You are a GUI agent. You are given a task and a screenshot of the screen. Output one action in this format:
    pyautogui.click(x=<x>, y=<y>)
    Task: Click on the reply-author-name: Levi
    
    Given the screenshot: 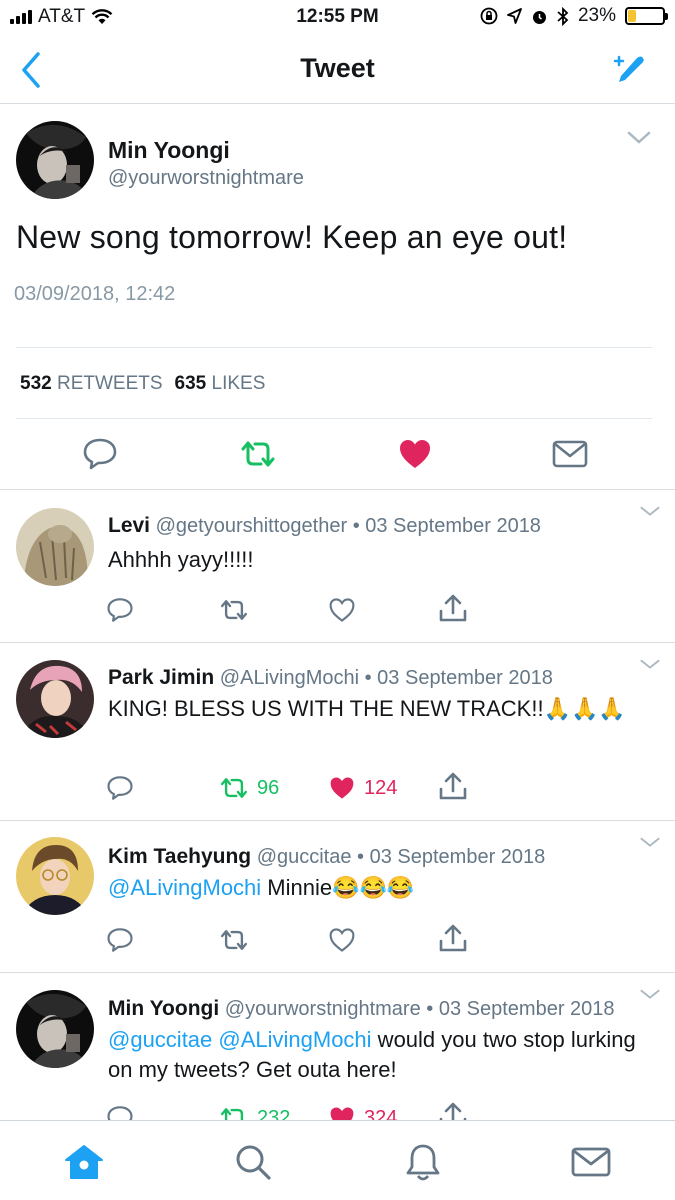 What is the action you would take?
    pyautogui.click(x=129, y=525)
    